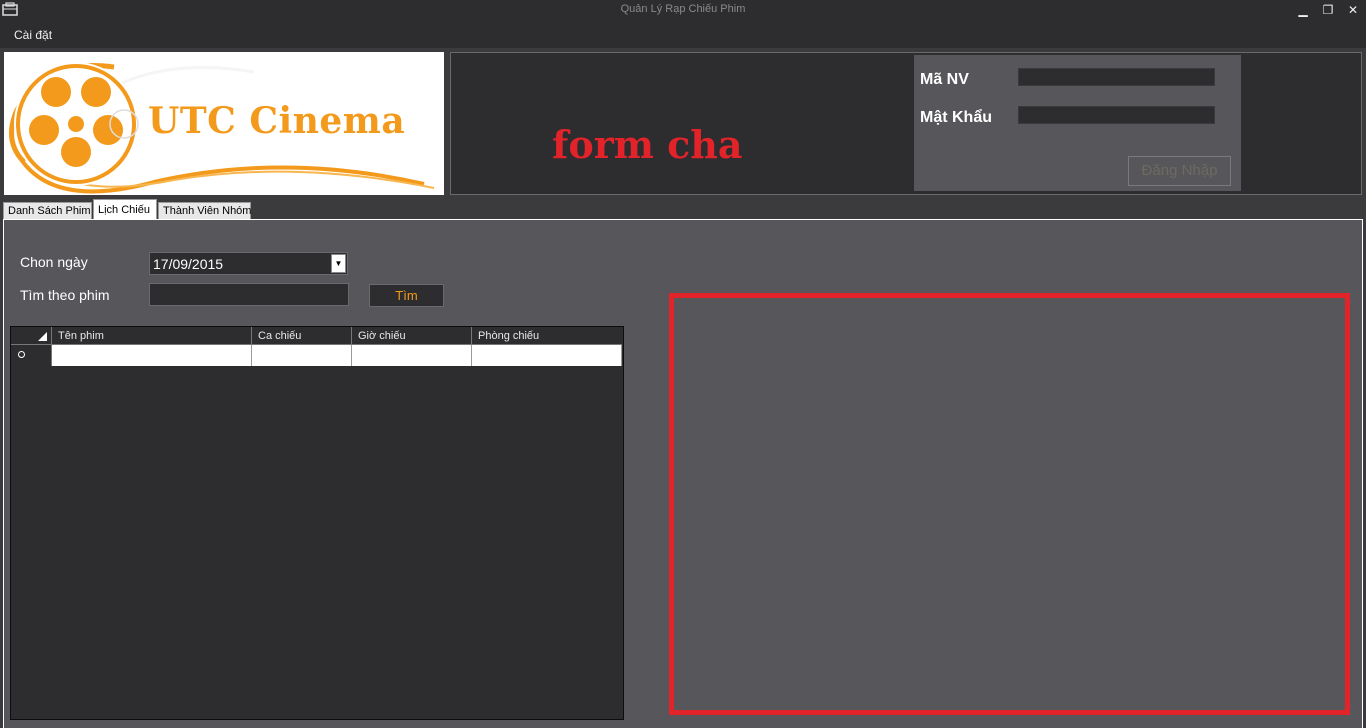 The height and width of the screenshot is (728, 1366). What do you see at coordinates (65, 295) in the screenshot?
I see `search-film-label: Tìm theo phim` at bounding box center [65, 295].